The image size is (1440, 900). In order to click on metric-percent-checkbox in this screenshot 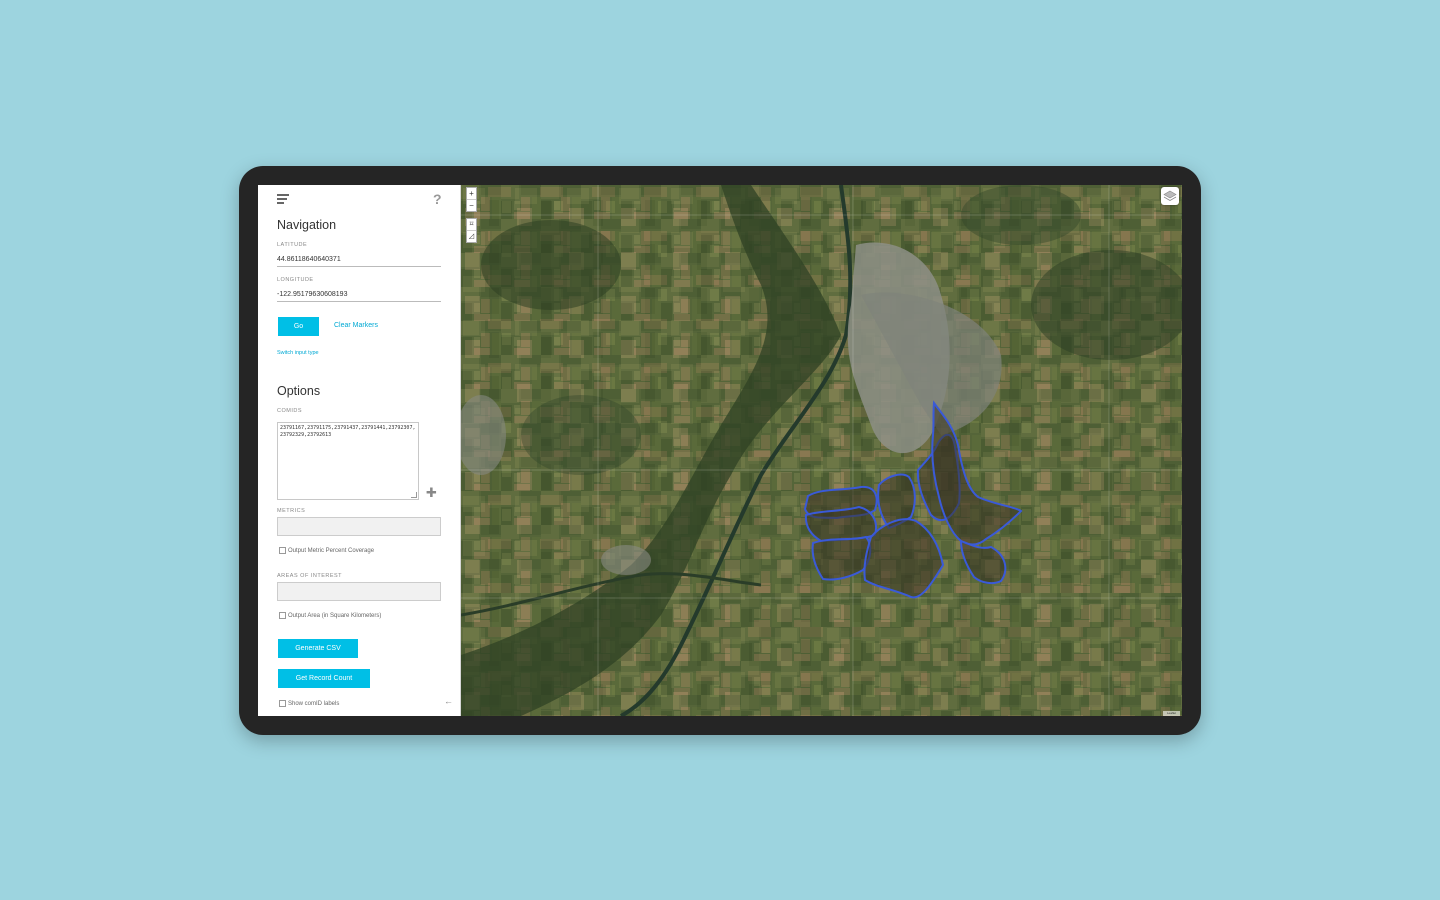, I will do `click(282, 550)`.